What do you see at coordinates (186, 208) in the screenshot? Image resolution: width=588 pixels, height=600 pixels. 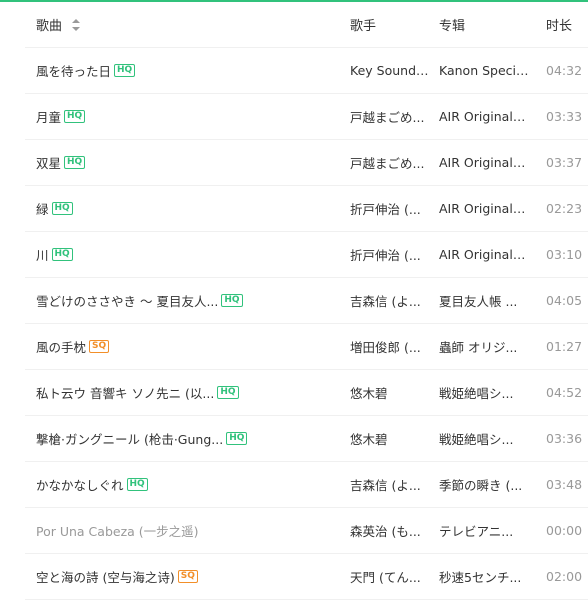 I see `song-title-cell: 緑 HQ` at bounding box center [186, 208].